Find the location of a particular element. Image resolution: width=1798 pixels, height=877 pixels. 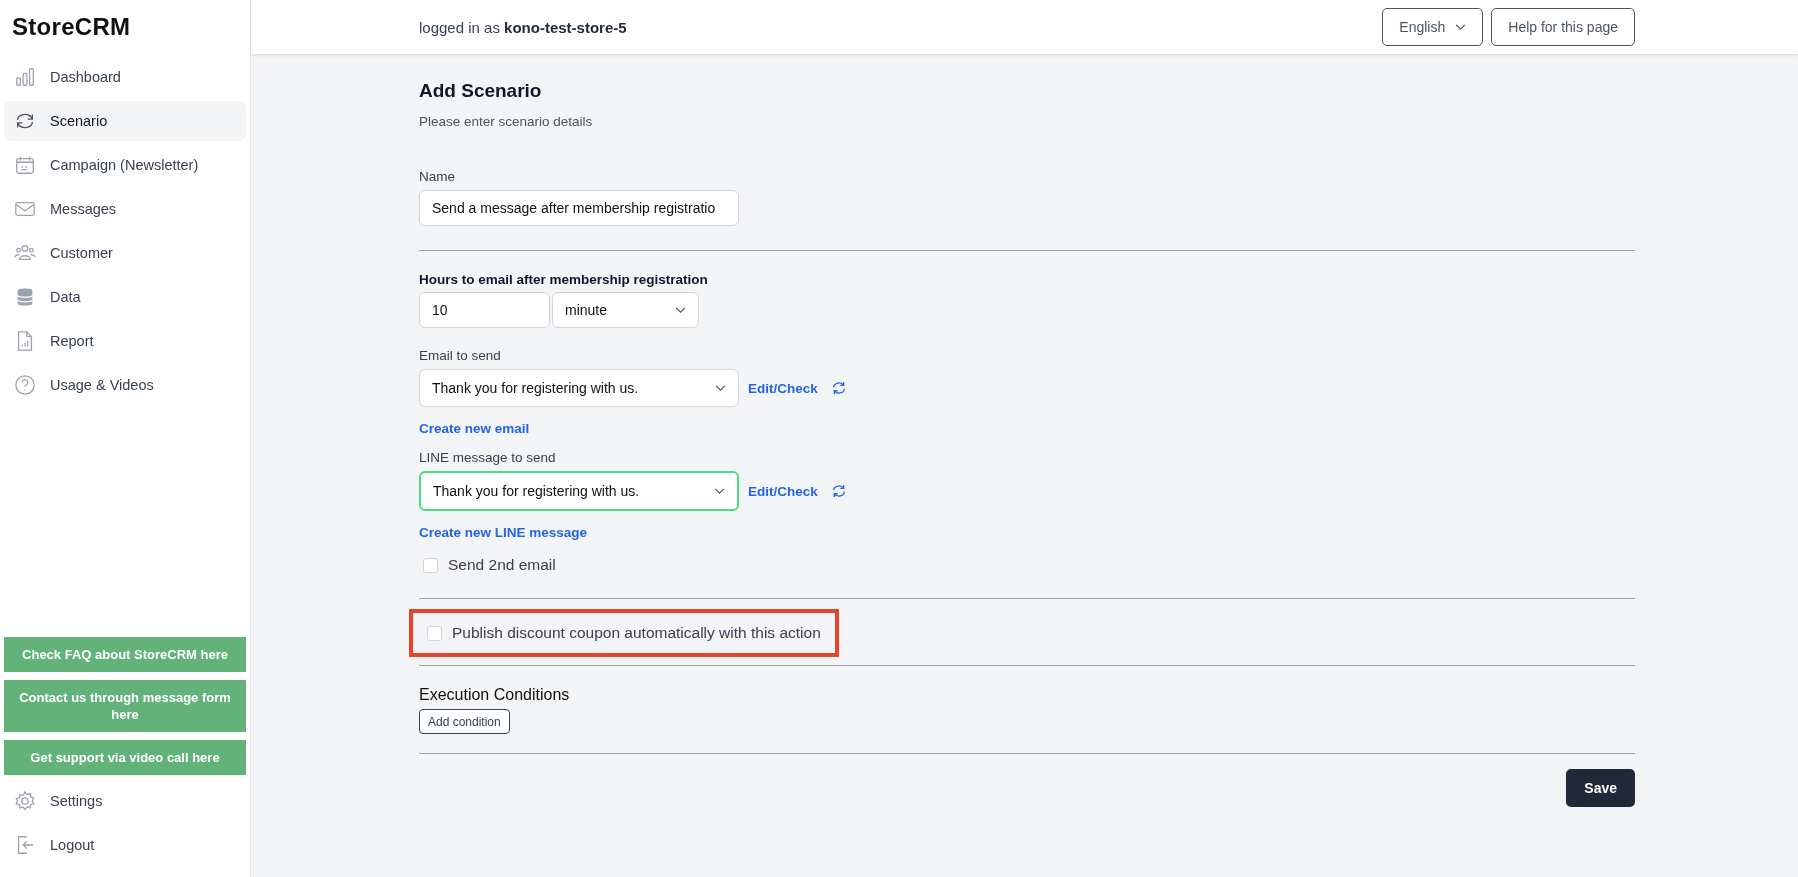

help-button: Help for this page is located at coordinates (1563, 27).